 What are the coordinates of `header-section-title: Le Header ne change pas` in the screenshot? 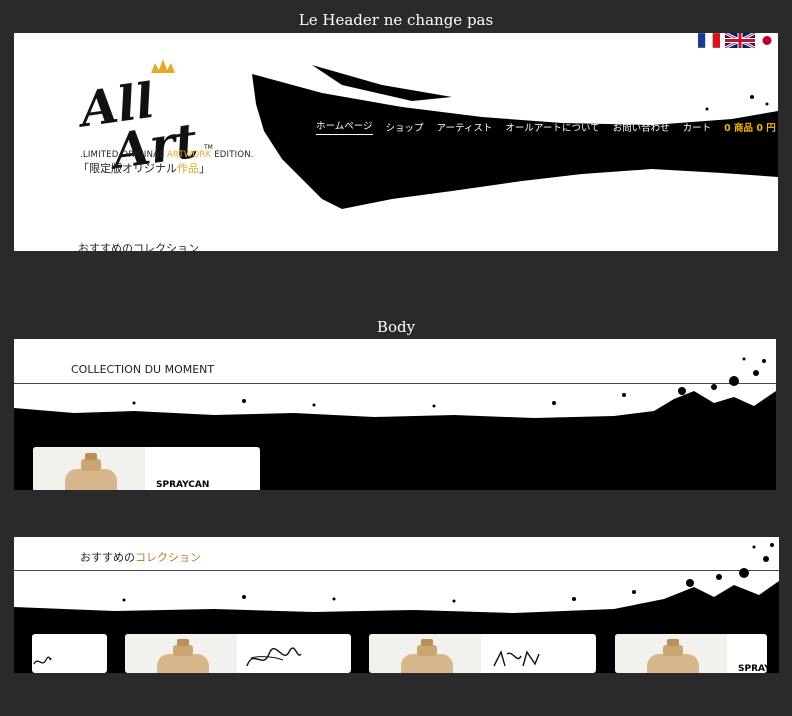 It's located at (396, 20).